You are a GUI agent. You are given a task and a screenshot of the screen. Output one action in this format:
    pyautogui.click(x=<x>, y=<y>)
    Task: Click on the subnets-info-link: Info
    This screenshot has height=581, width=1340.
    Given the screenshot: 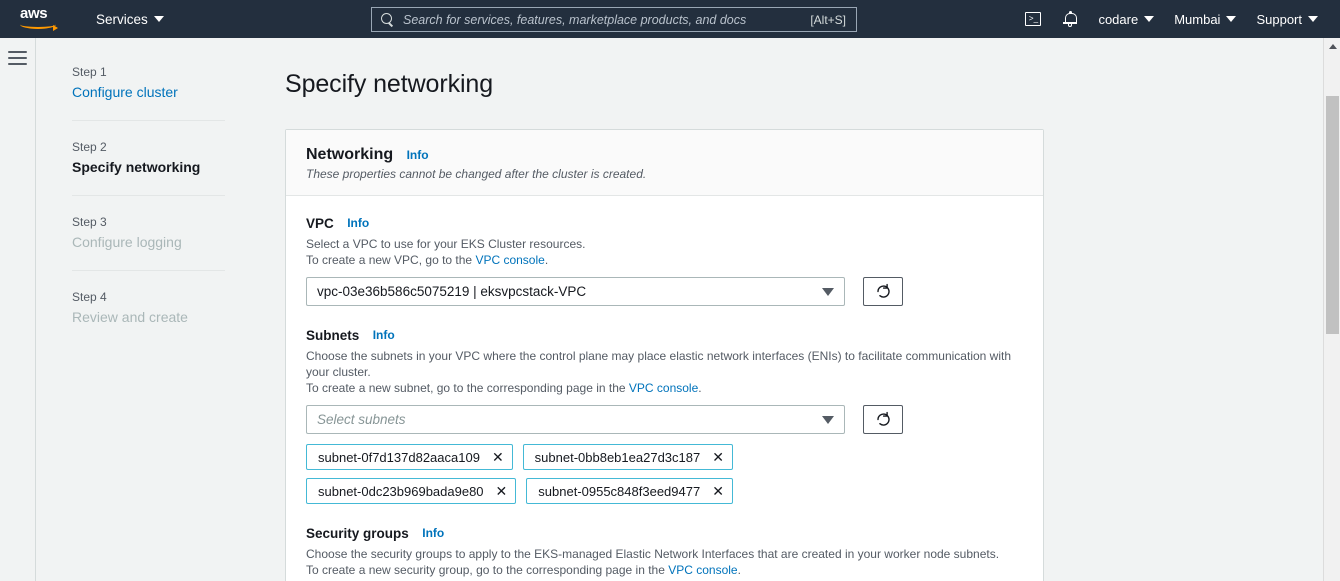 What is the action you would take?
    pyautogui.click(x=384, y=335)
    